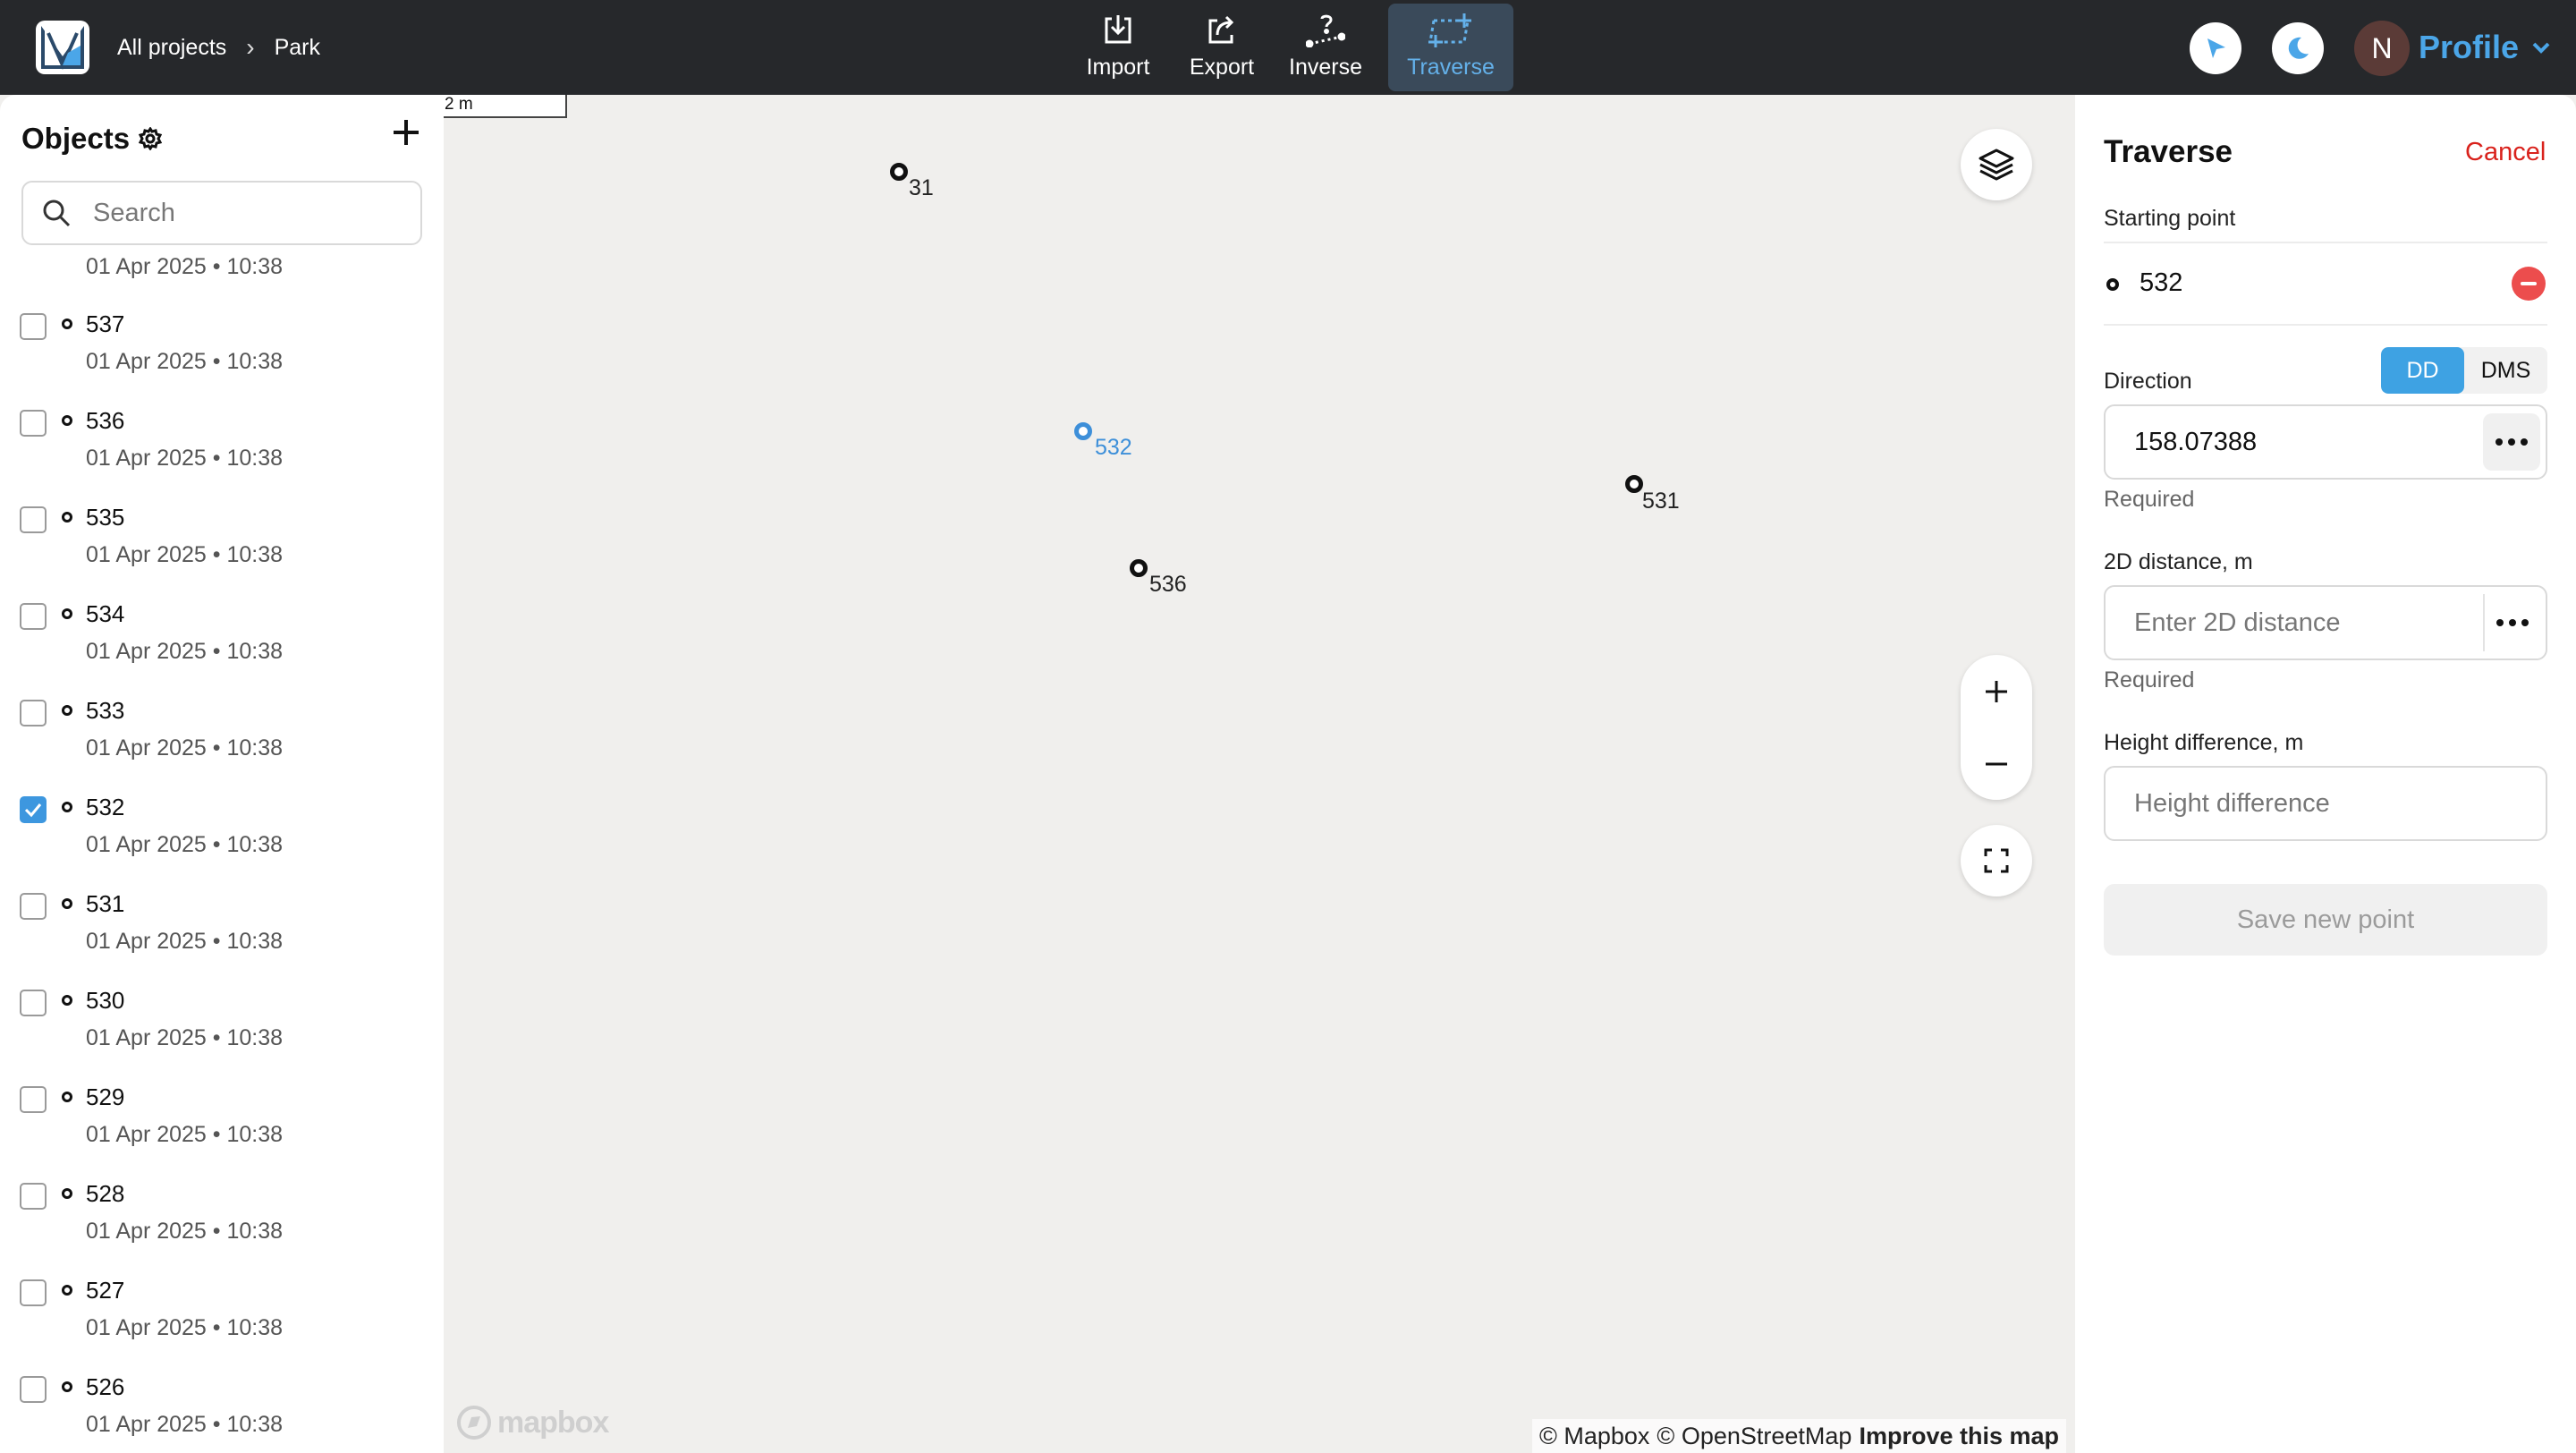 The width and height of the screenshot is (2576, 1453). Describe the element at coordinates (105, 807) in the screenshot. I see `list-item-name: 532` at that location.